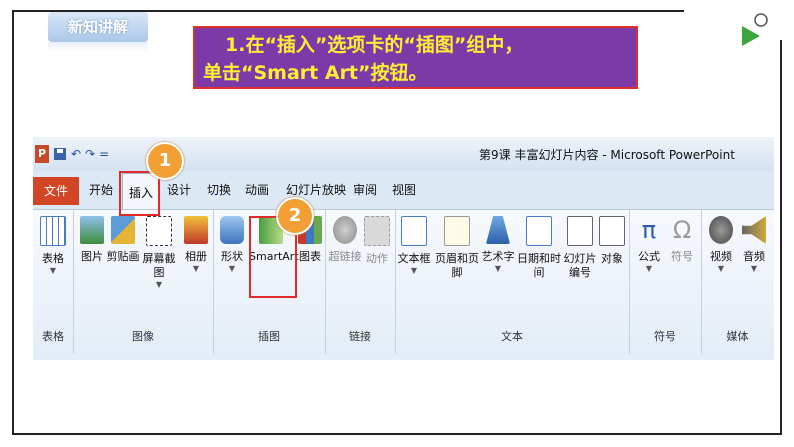 This screenshot has width=794, height=447. I want to click on textbox-button: 文本框 ▼, so click(414, 245).